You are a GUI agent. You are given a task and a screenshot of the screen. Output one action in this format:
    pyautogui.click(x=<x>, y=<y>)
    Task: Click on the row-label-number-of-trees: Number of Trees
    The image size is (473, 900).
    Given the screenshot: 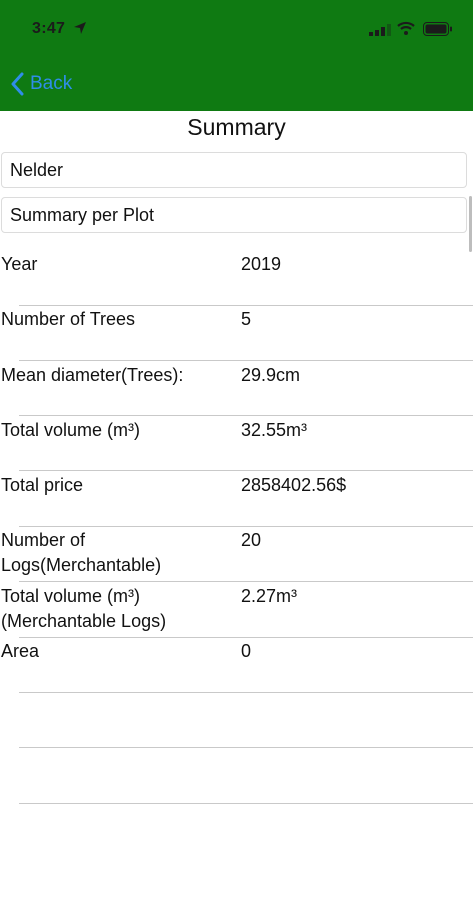 What is the action you would take?
    pyautogui.click(x=68, y=319)
    